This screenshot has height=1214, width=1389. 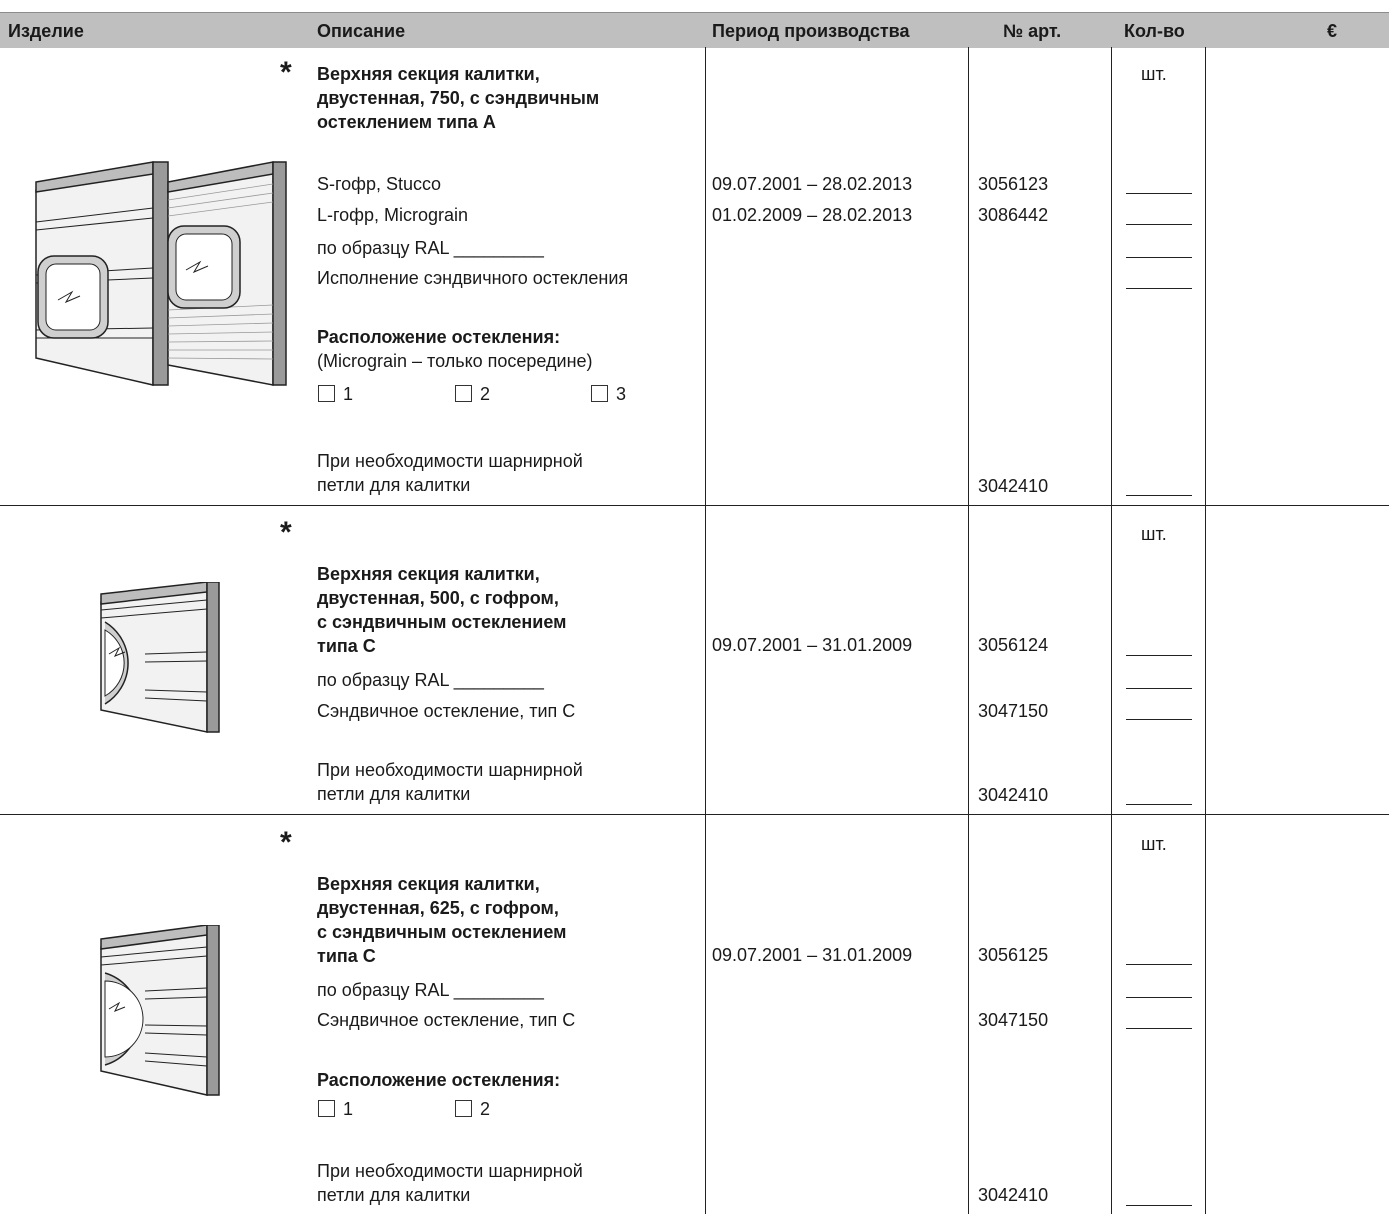 What do you see at coordinates (473, 278) in the screenshot?
I see `glazing-label: Исполнение сэндвичного остекления` at bounding box center [473, 278].